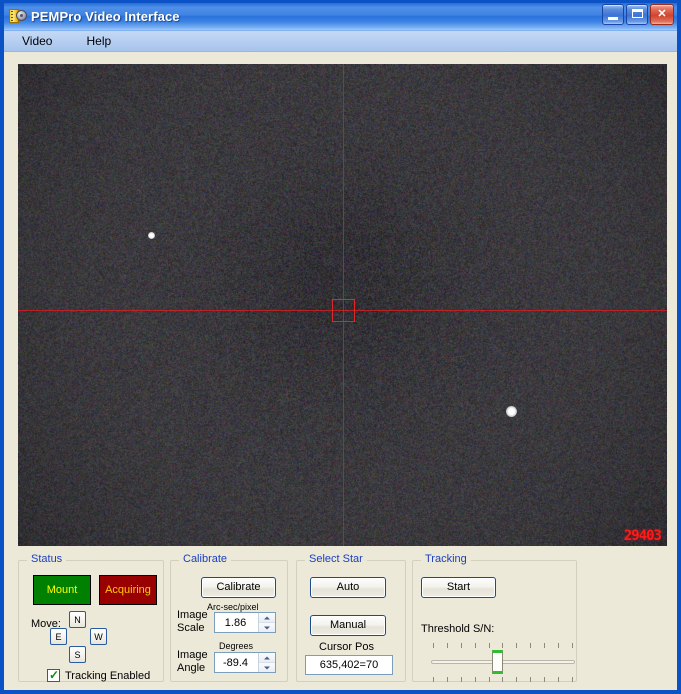  I want to click on tracking-enabled-checkbox: ✓ Tracking Enabled, so click(99, 675).